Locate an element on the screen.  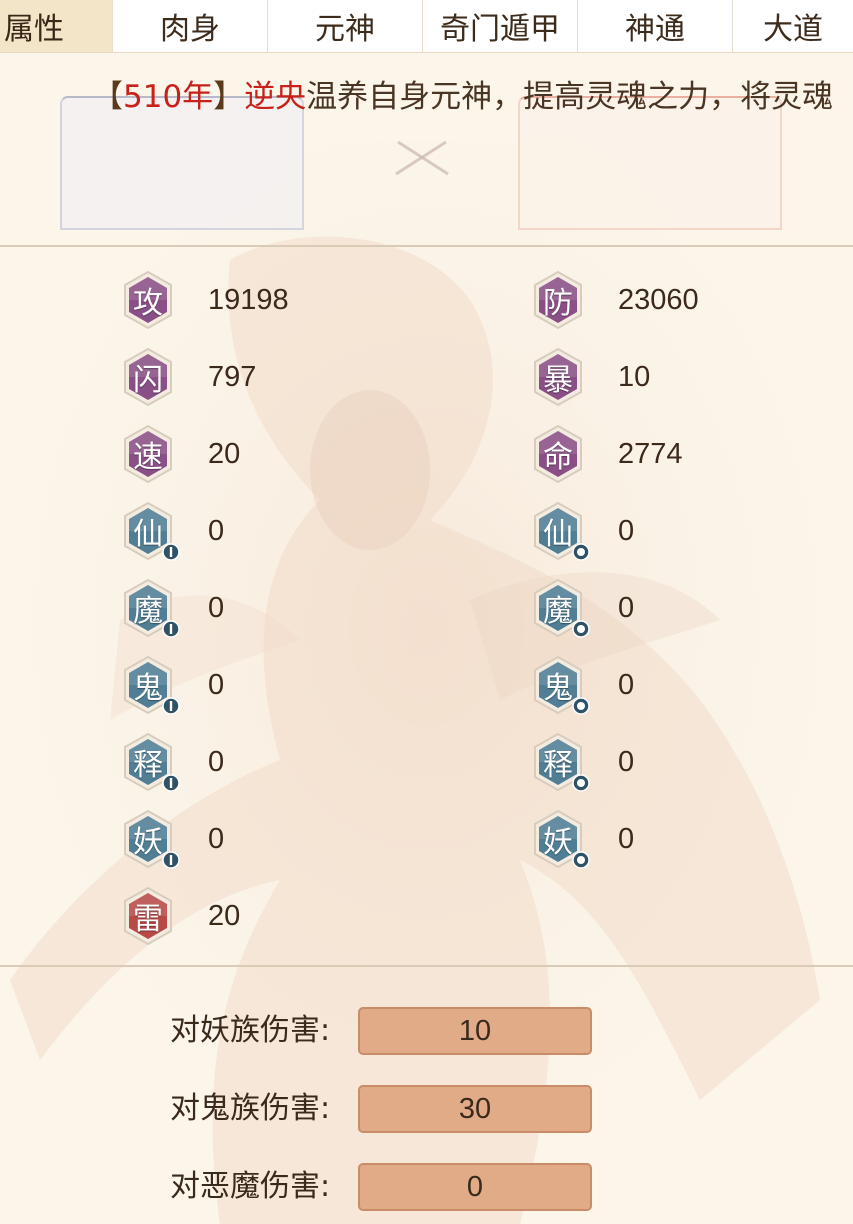
stat-glyph: 雷 is located at coordinates (148, 919).